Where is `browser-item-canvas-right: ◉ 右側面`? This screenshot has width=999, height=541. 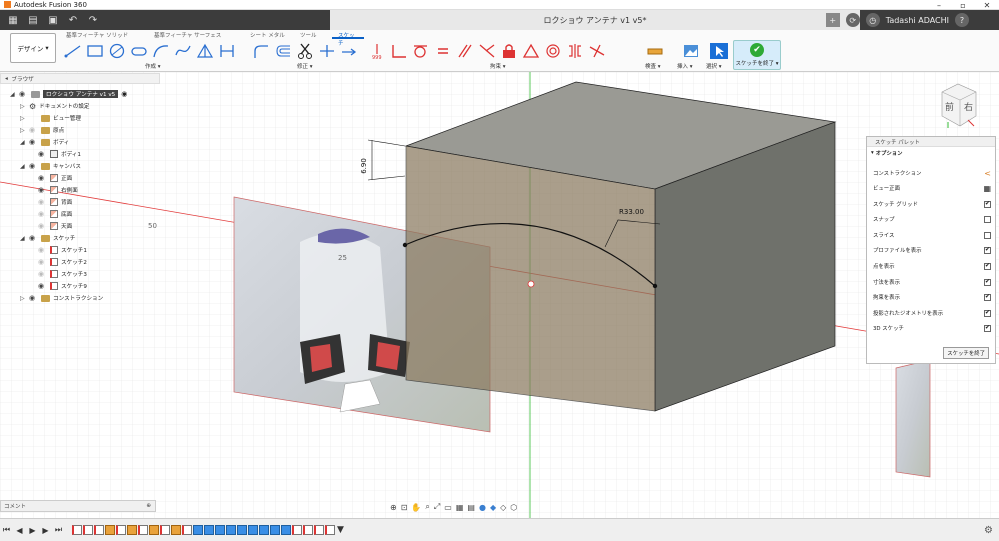
browser-item-canvas-right: ◉ 右側面 is located at coordinates (58, 190).